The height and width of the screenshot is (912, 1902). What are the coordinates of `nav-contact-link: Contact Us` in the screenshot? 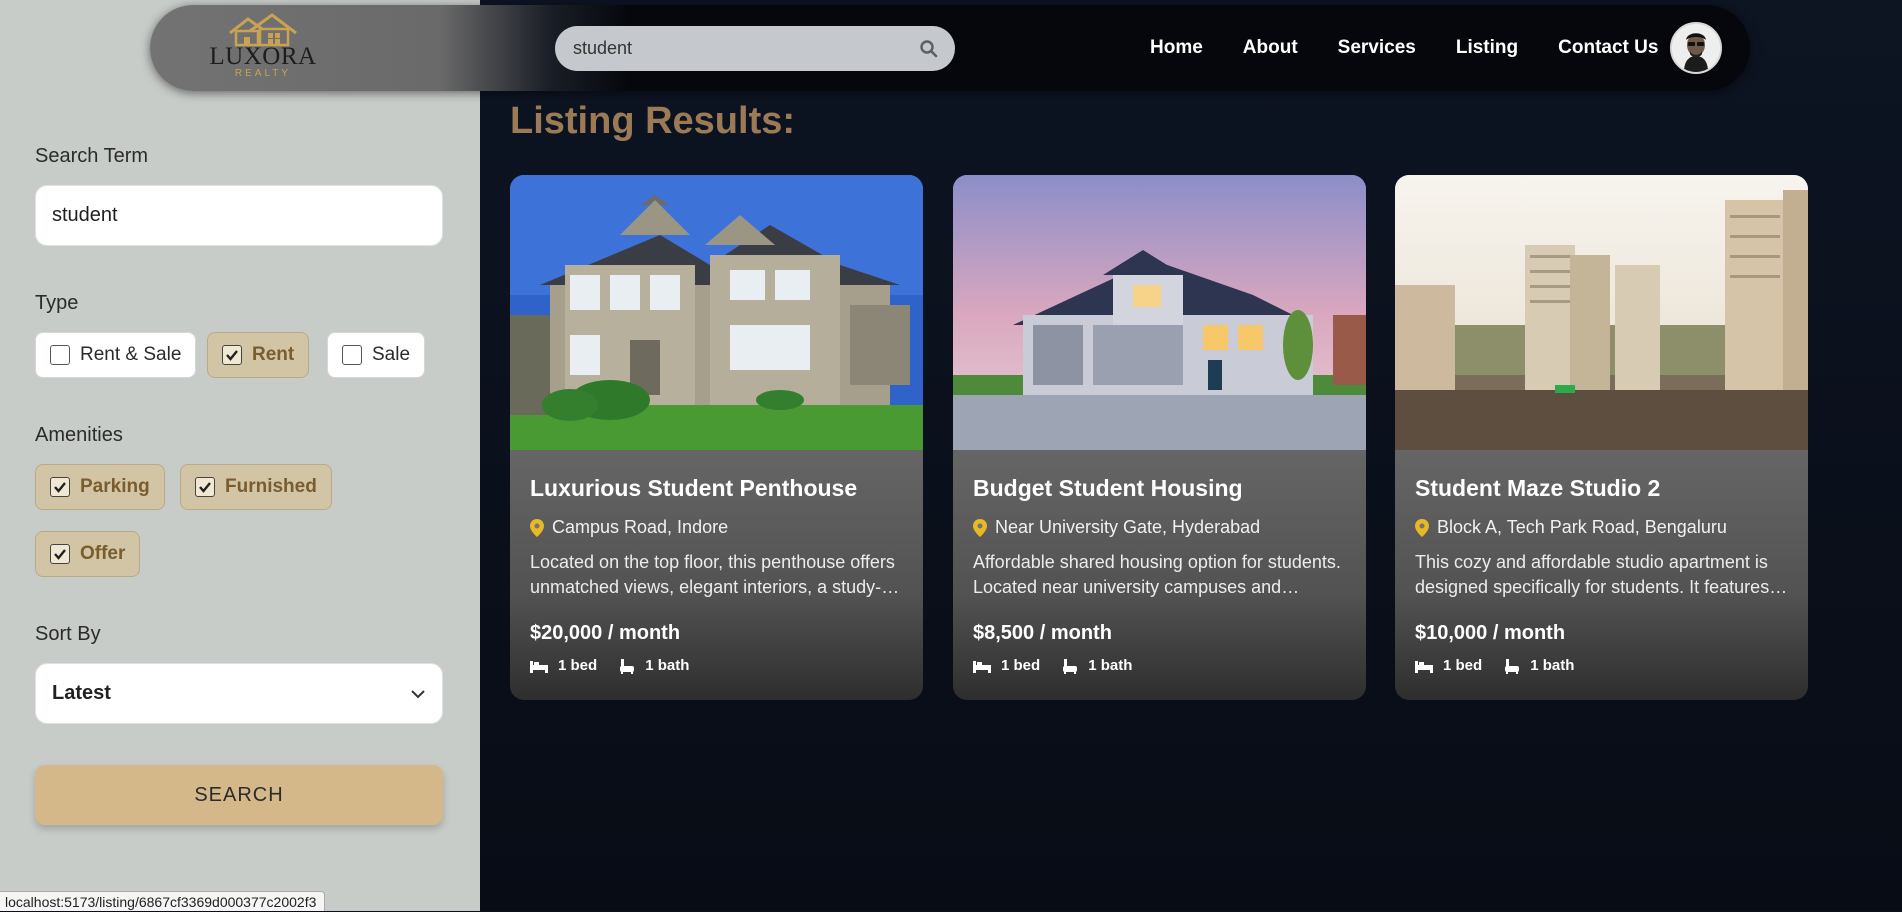 It's located at (1608, 48).